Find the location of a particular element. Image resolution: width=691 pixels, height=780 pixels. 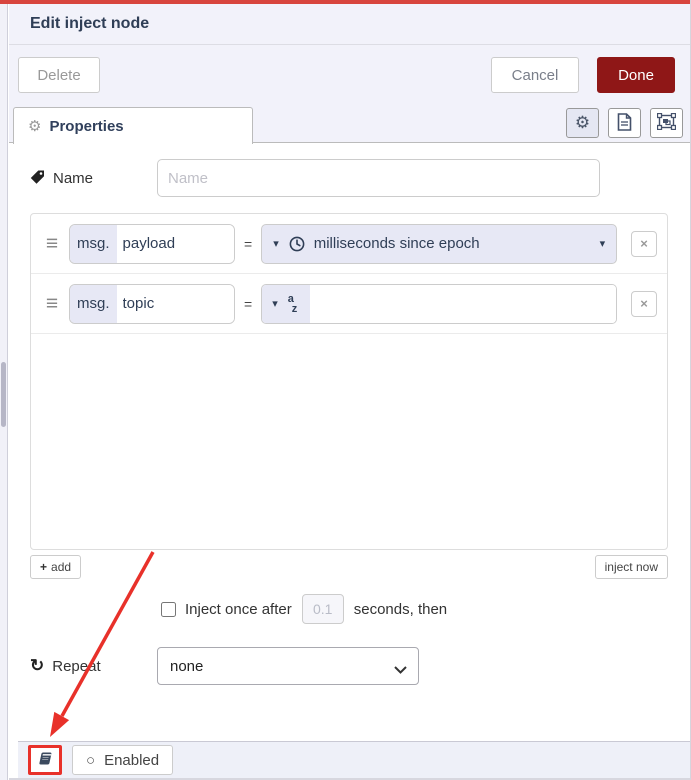

properties-view-button: ⚙ is located at coordinates (582, 123).